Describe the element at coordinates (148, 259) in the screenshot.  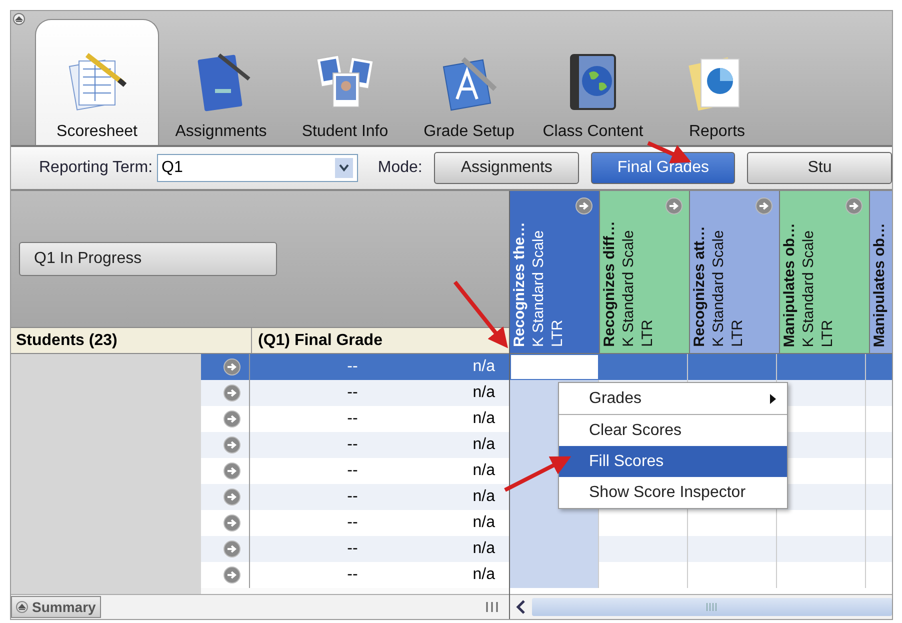
I see `status-button: Q1 In Progress` at that location.